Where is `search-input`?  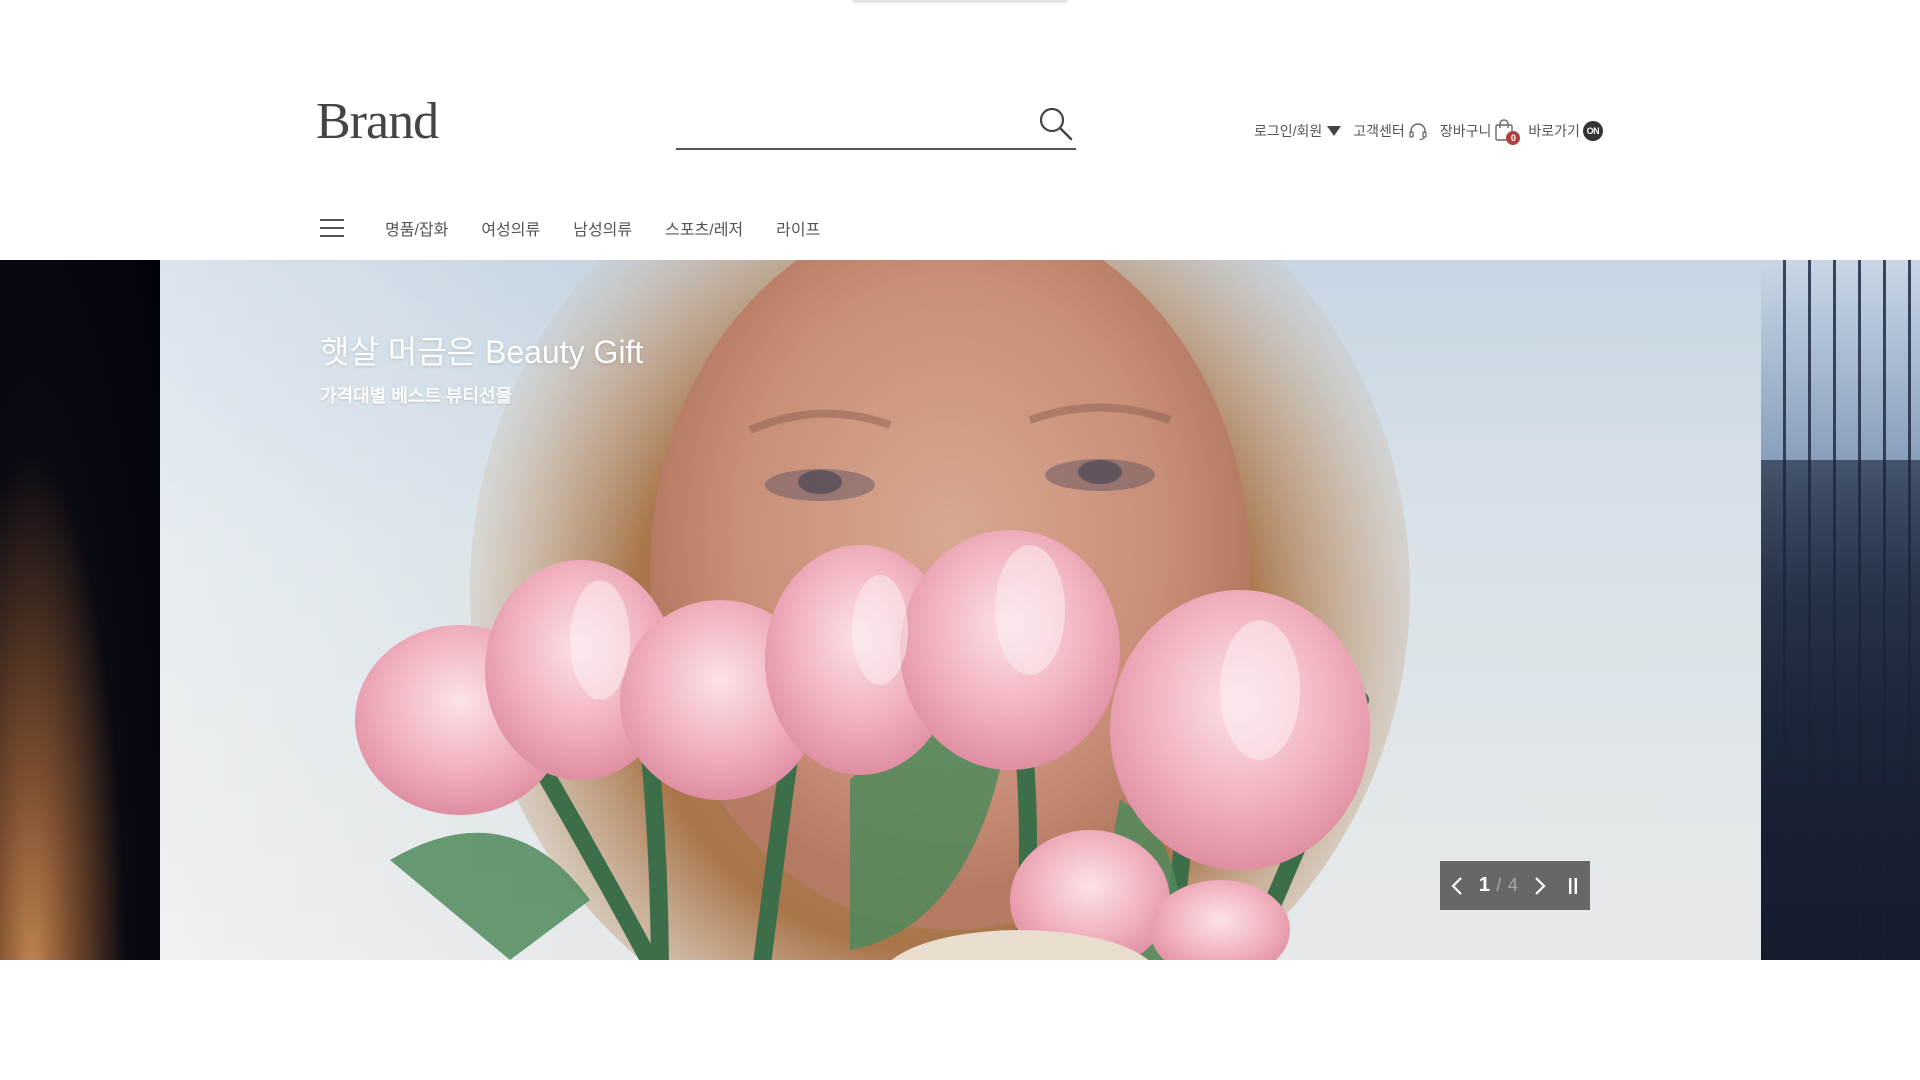
search-input is located at coordinates (846, 123).